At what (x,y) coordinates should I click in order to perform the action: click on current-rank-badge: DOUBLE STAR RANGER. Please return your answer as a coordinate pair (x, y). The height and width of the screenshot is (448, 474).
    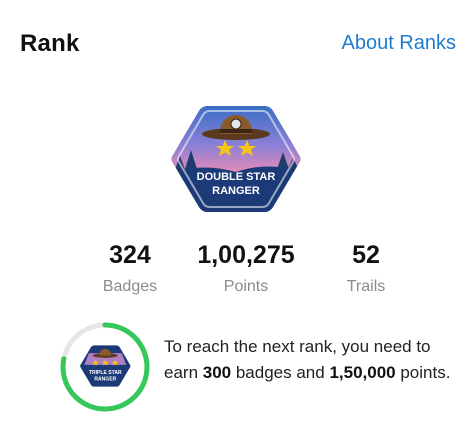
    Looking at the image, I should click on (236, 159).